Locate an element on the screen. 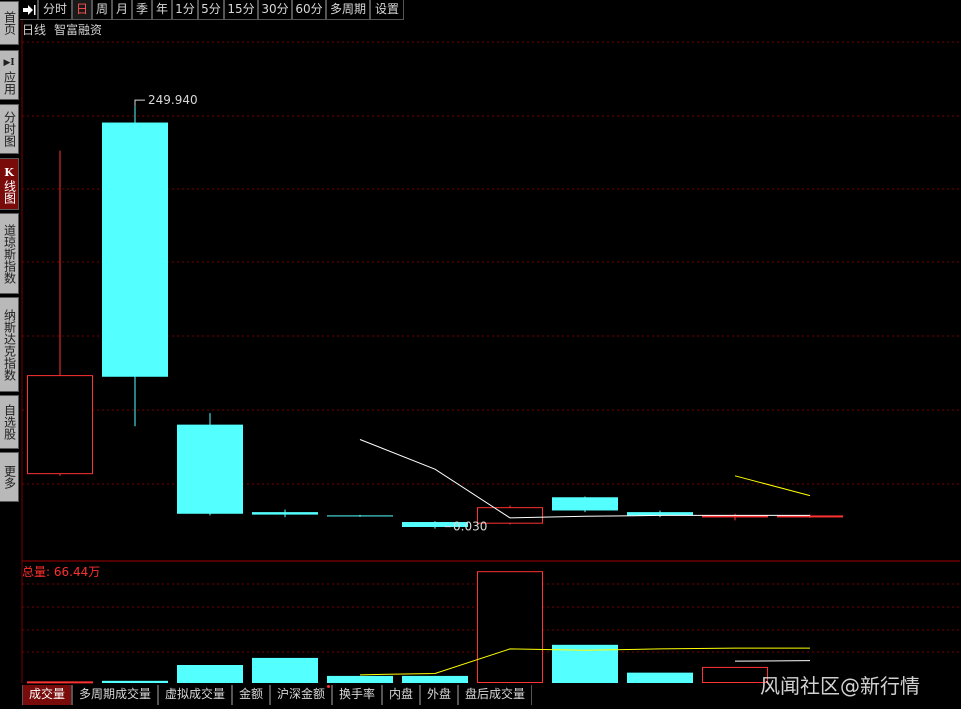  indicator-label: 外盘 is located at coordinates (438, 694).